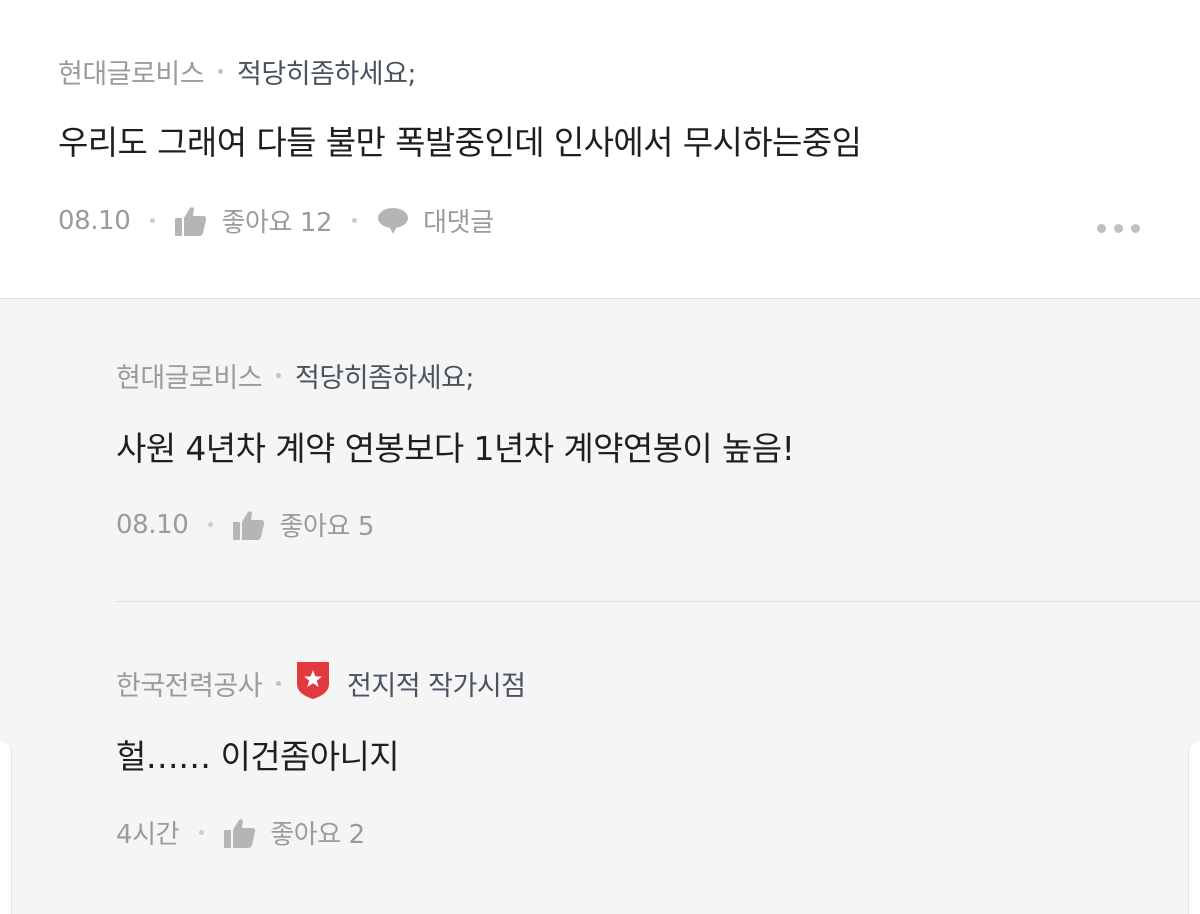  I want to click on reply-date: 08.10, so click(152, 524).